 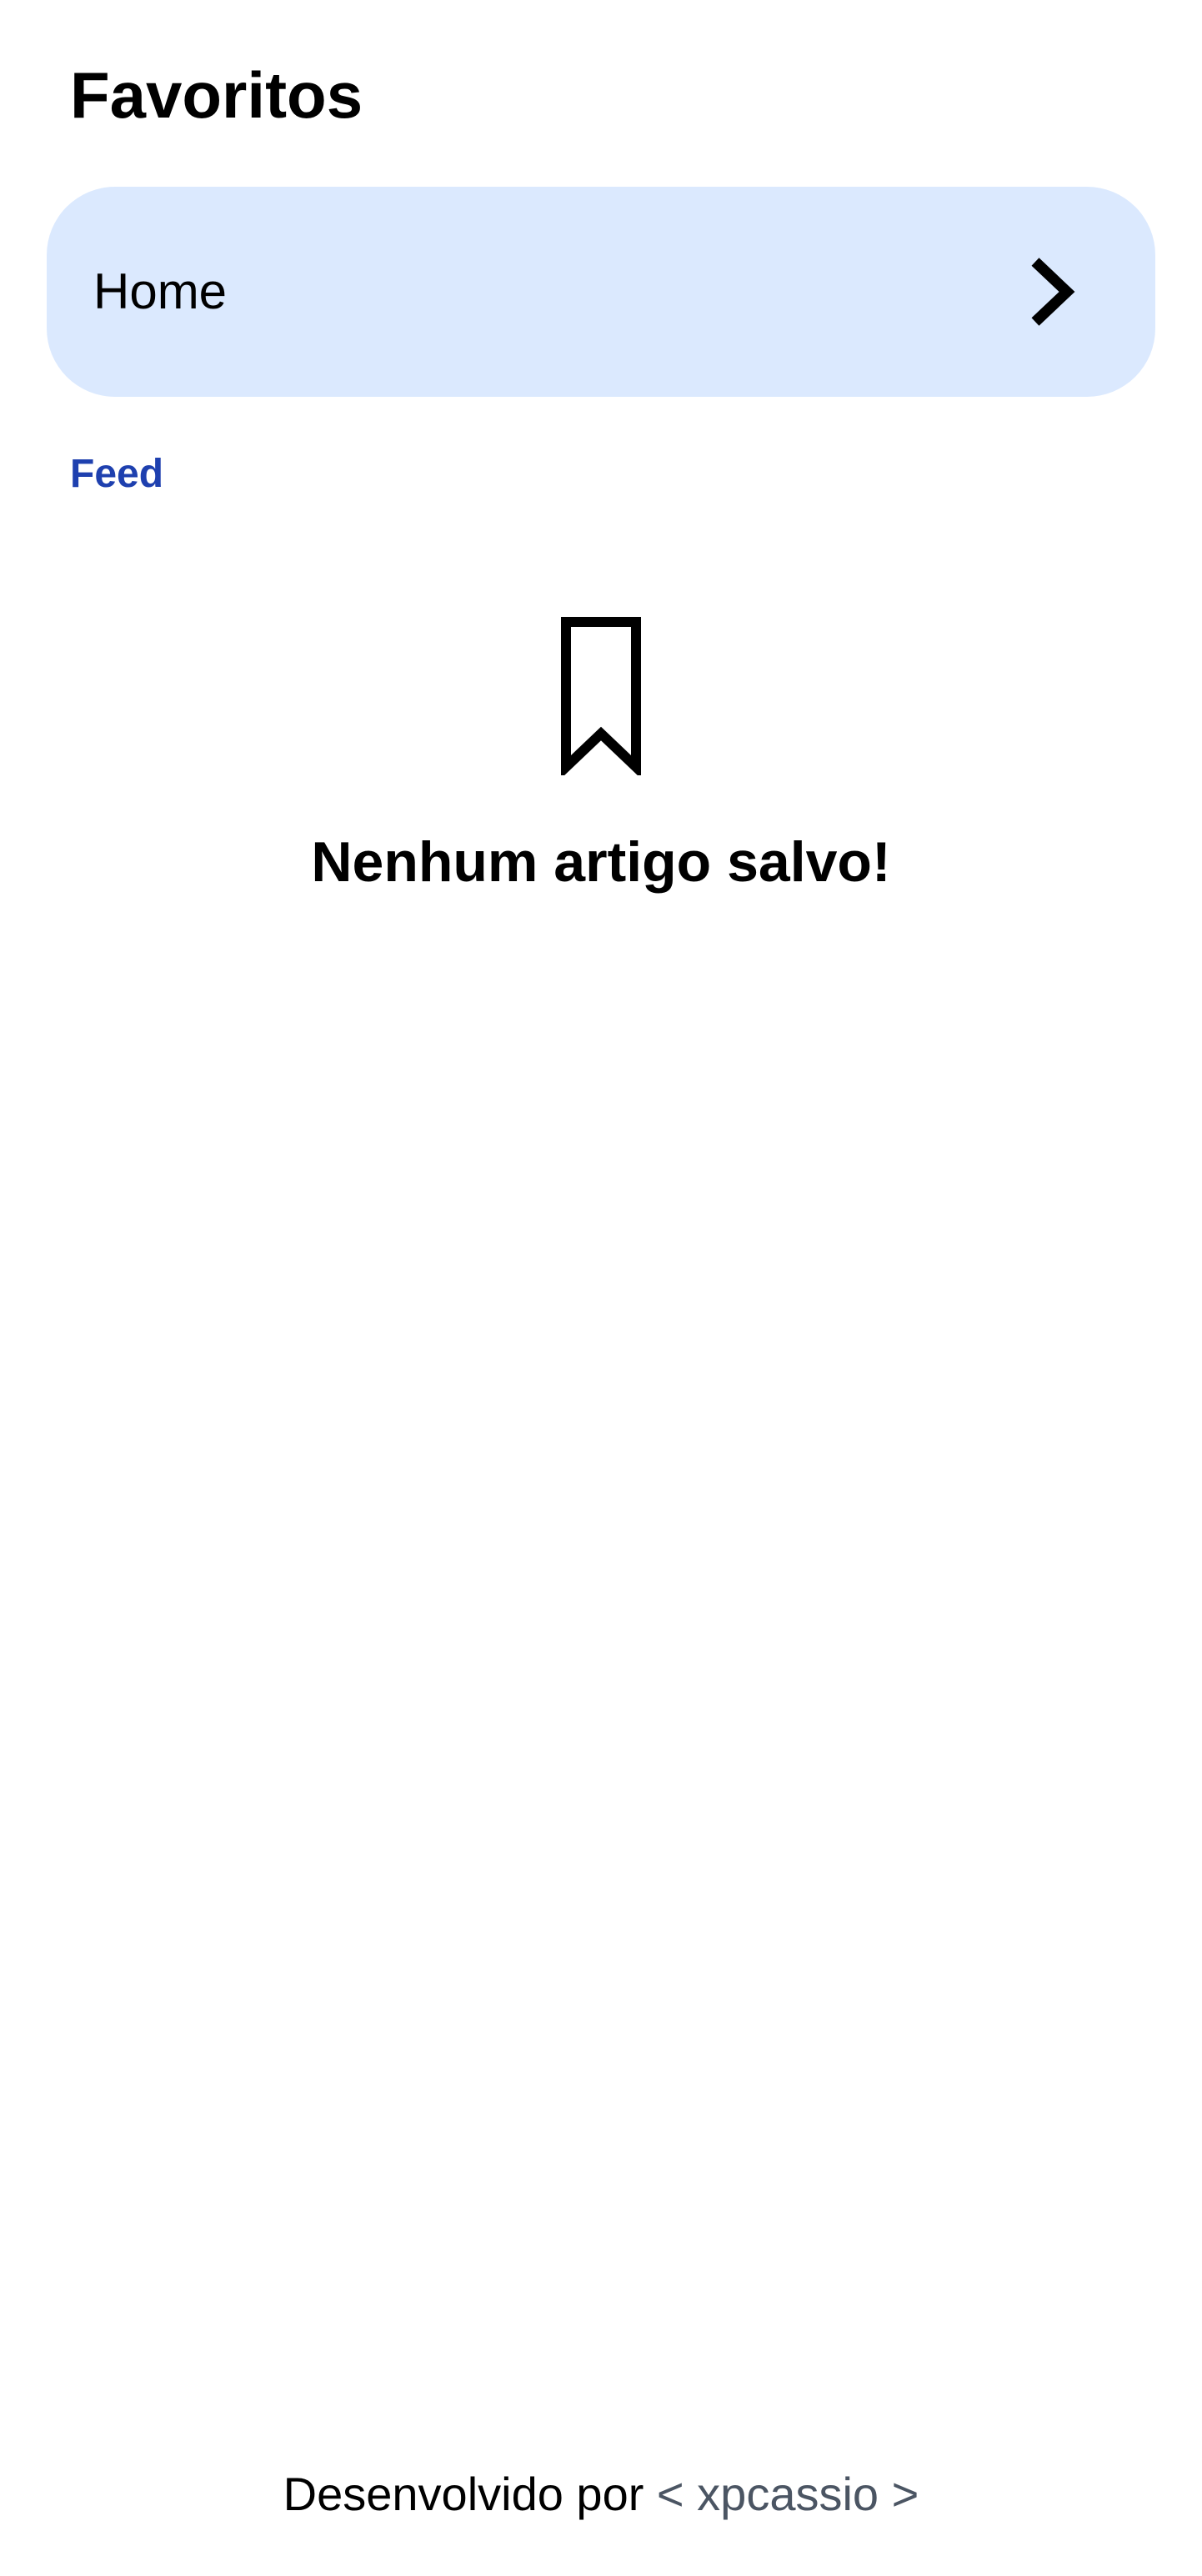 What do you see at coordinates (470, 2494) in the screenshot?
I see `footer-prefix: Desenvolvido por` at bounding box center [470, 2494].